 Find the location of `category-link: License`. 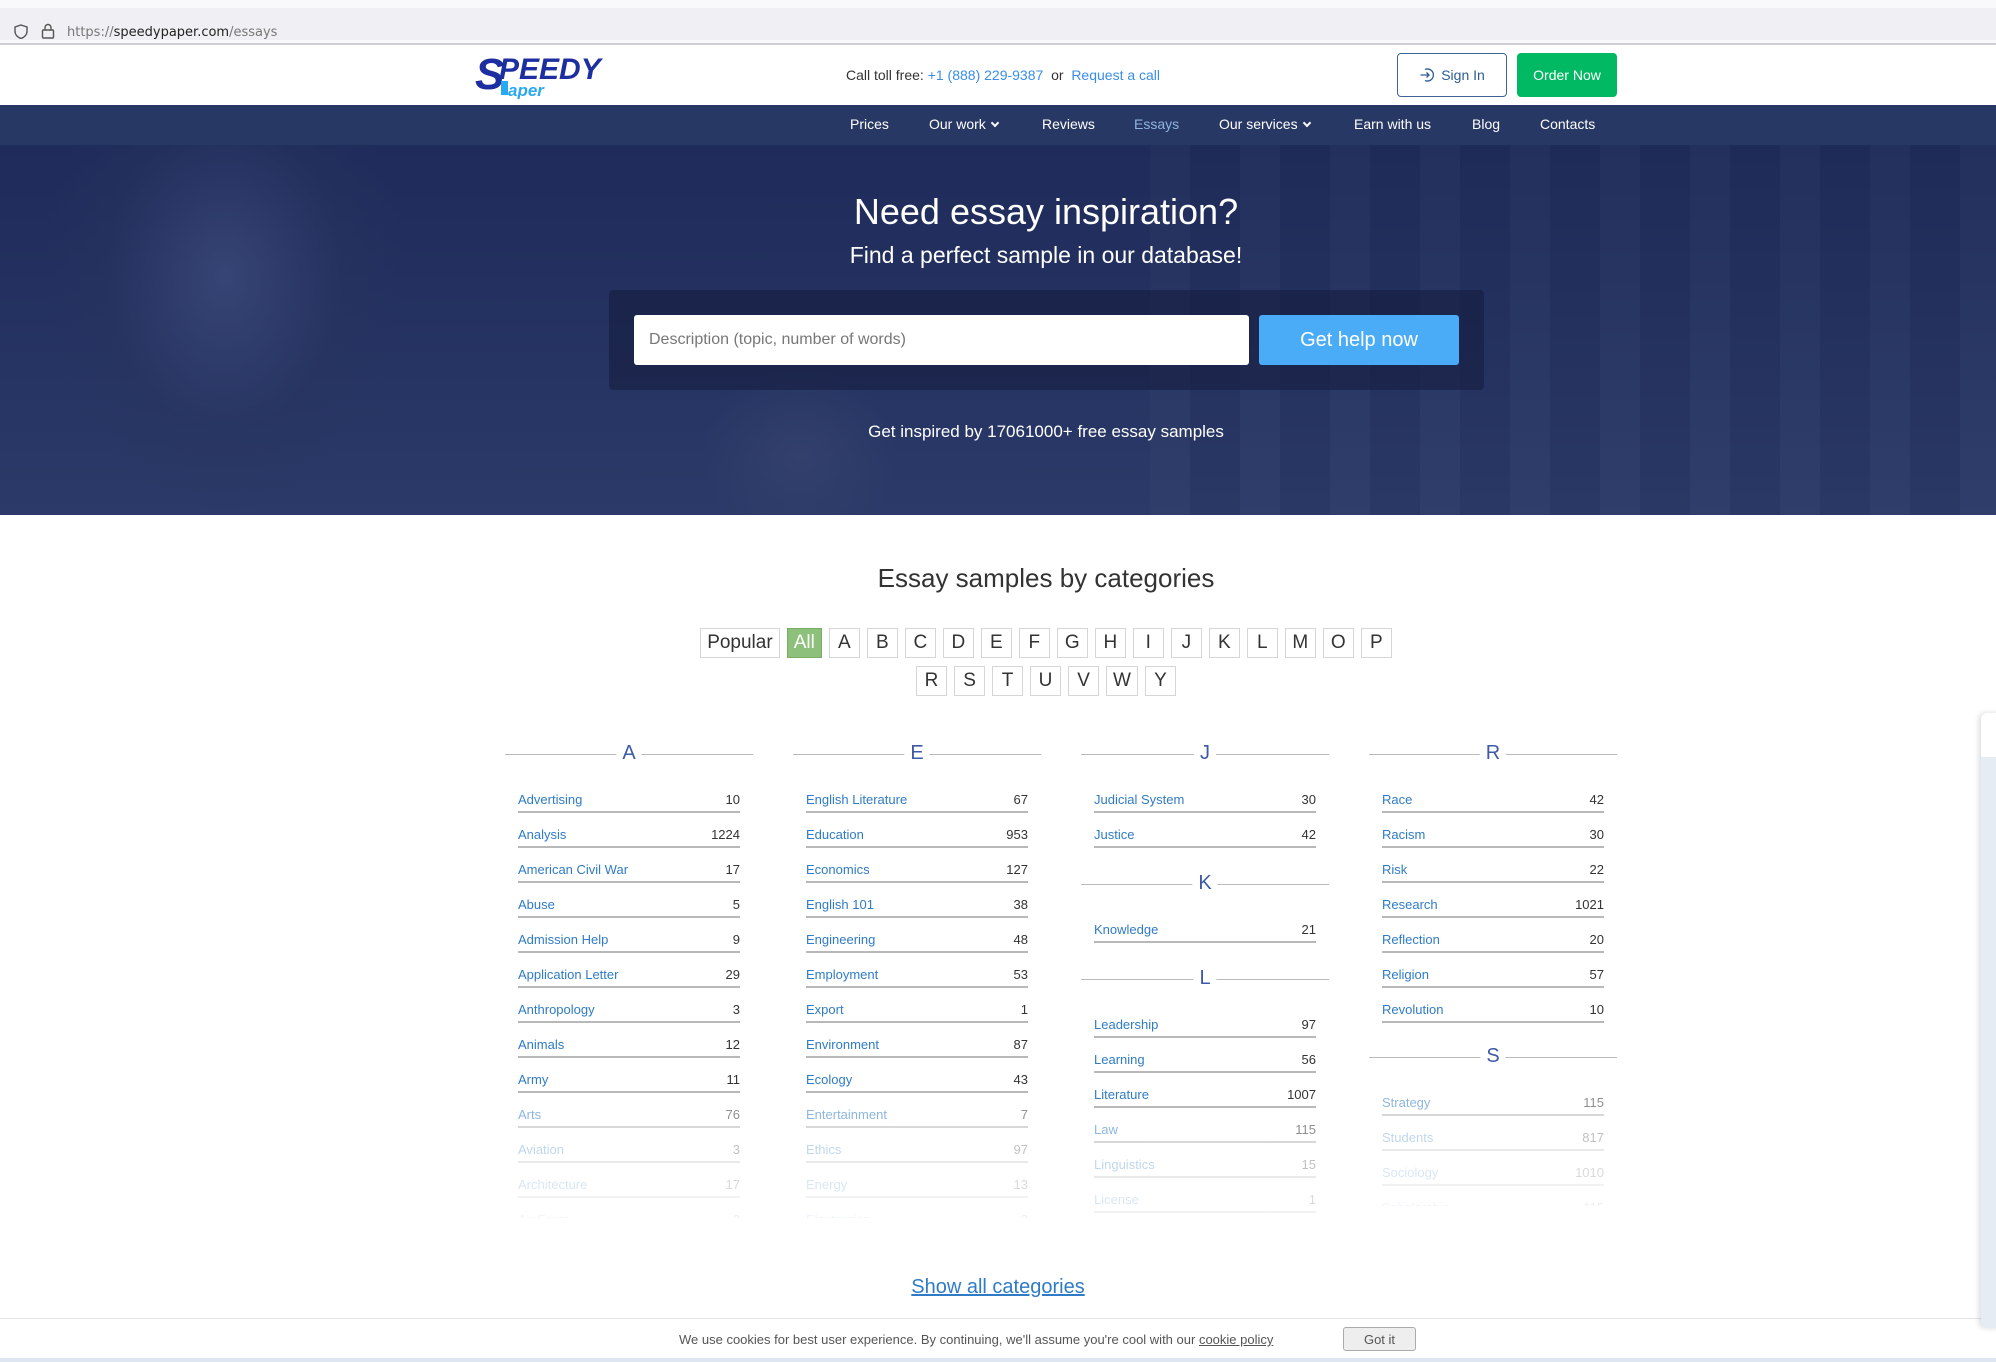

category-link: License is located at coordinates (1116, 1200).